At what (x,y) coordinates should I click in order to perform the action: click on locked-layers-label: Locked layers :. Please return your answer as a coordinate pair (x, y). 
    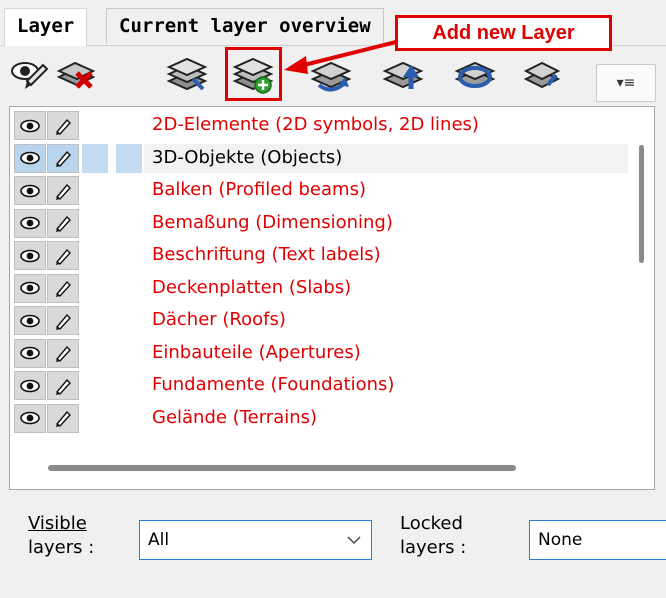
    Looking at the image, I should click on (433, 536).